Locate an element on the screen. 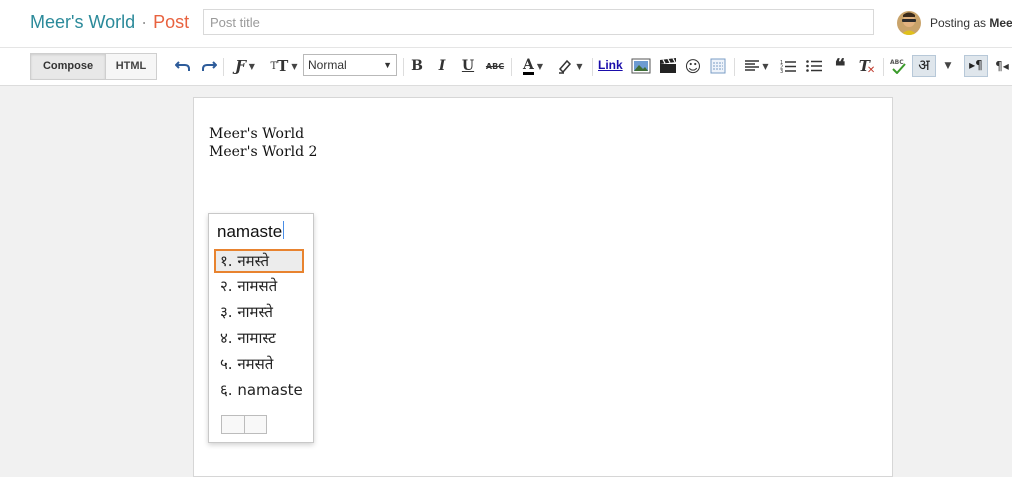  editor-line: Meer's World 2 is located at coordinates (263, 152).